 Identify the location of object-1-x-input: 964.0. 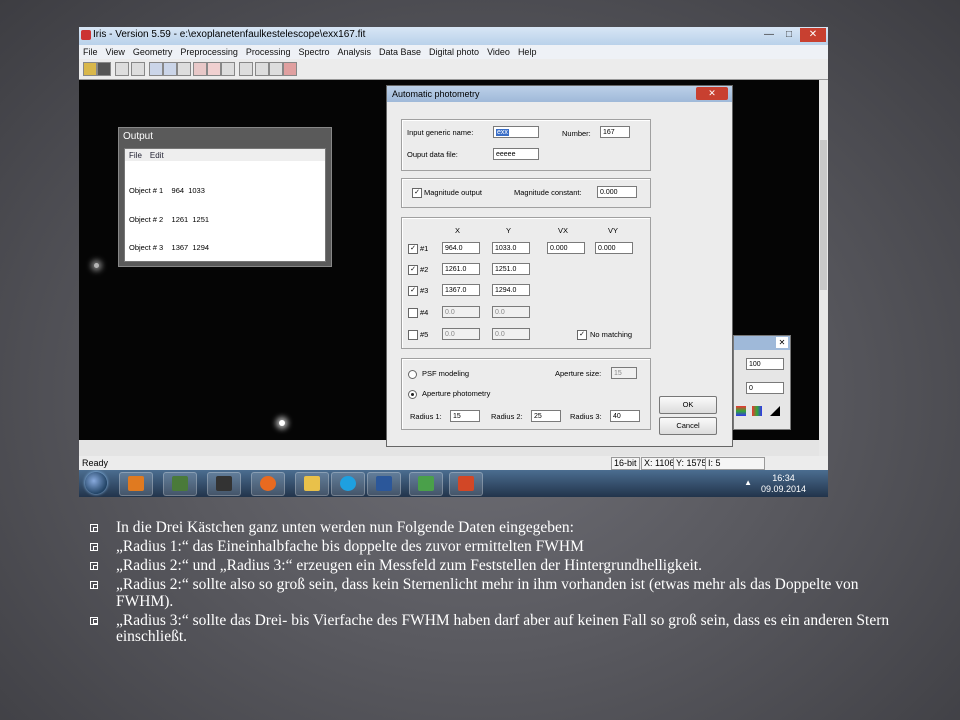
(461, 248).